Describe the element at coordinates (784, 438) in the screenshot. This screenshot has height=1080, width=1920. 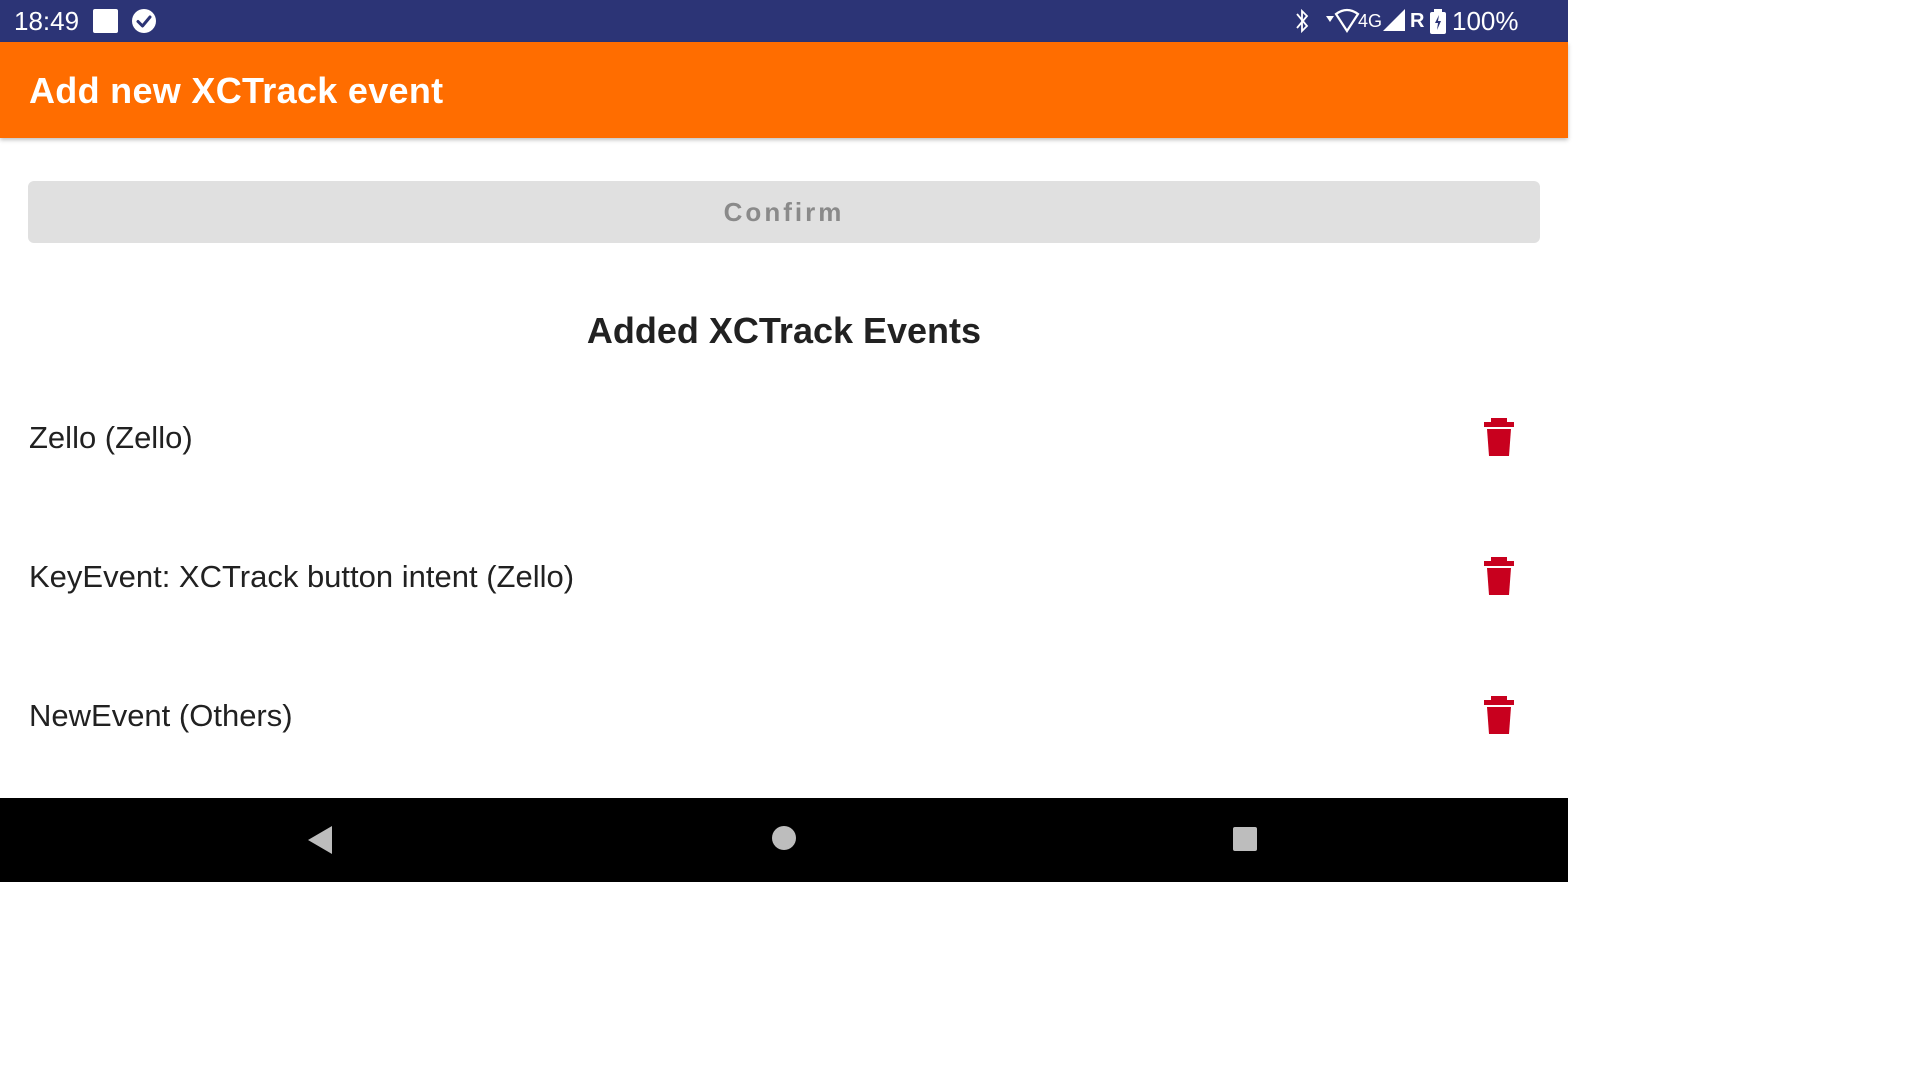
I see `list-item: Zello (Zello)` at that location.